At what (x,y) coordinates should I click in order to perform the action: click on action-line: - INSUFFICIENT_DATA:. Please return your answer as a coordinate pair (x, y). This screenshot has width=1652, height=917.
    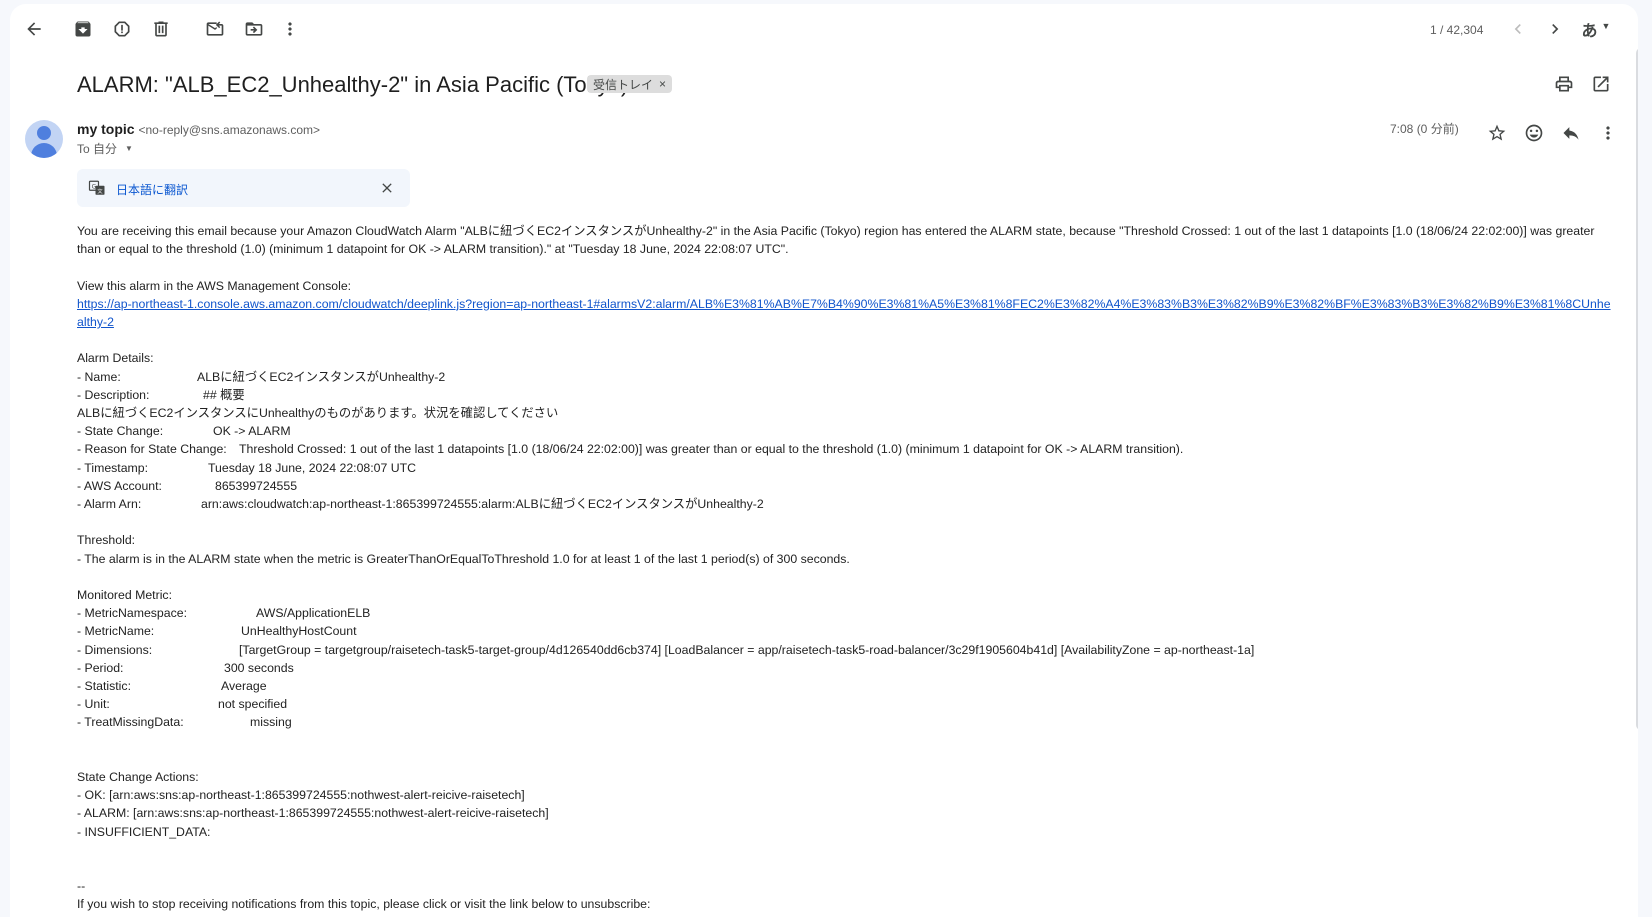
    Looking at the image, I should click on (144, 831).